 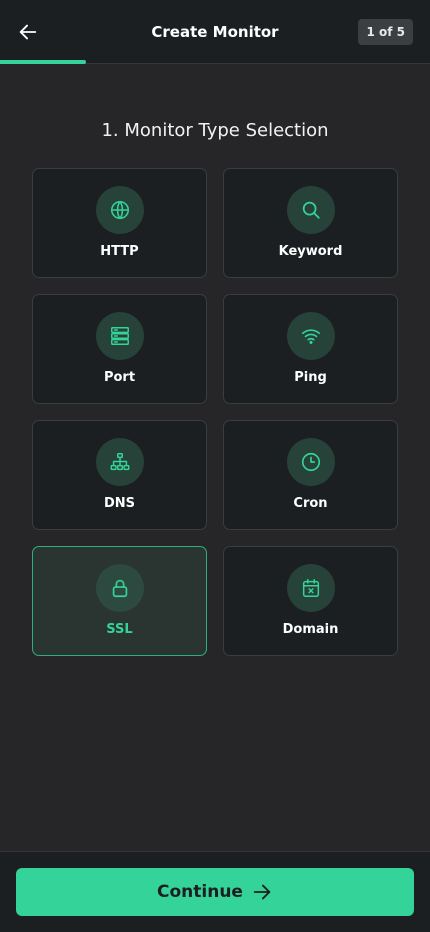 I want to click on continue-button: Continue, so click(x=215, y=892).